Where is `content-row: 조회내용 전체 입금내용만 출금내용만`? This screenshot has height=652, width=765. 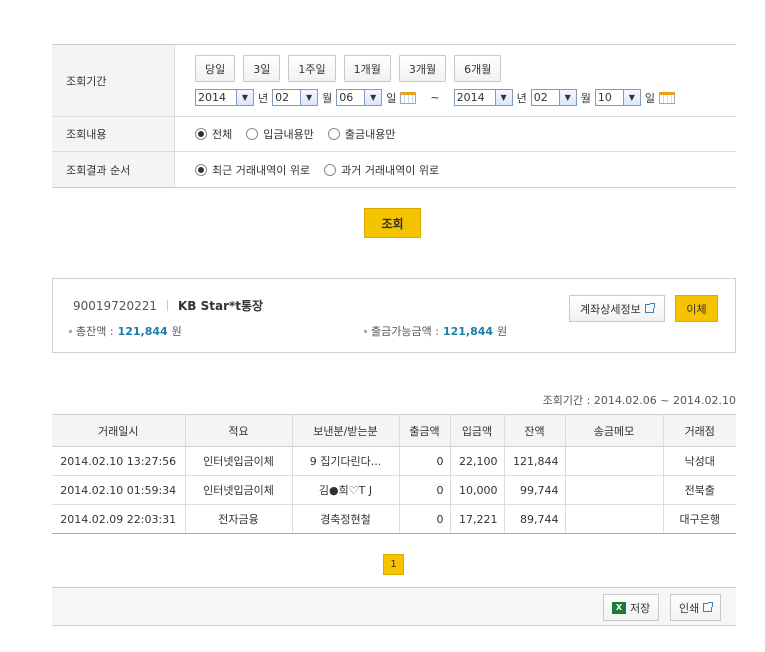 content-row: 조회내용 전체 입금내용만 출금내용만 is located at coordinates (394, 134).